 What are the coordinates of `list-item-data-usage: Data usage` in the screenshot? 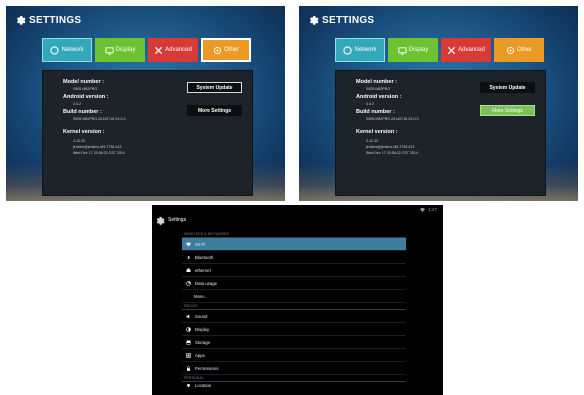 It's located at (294, 283).